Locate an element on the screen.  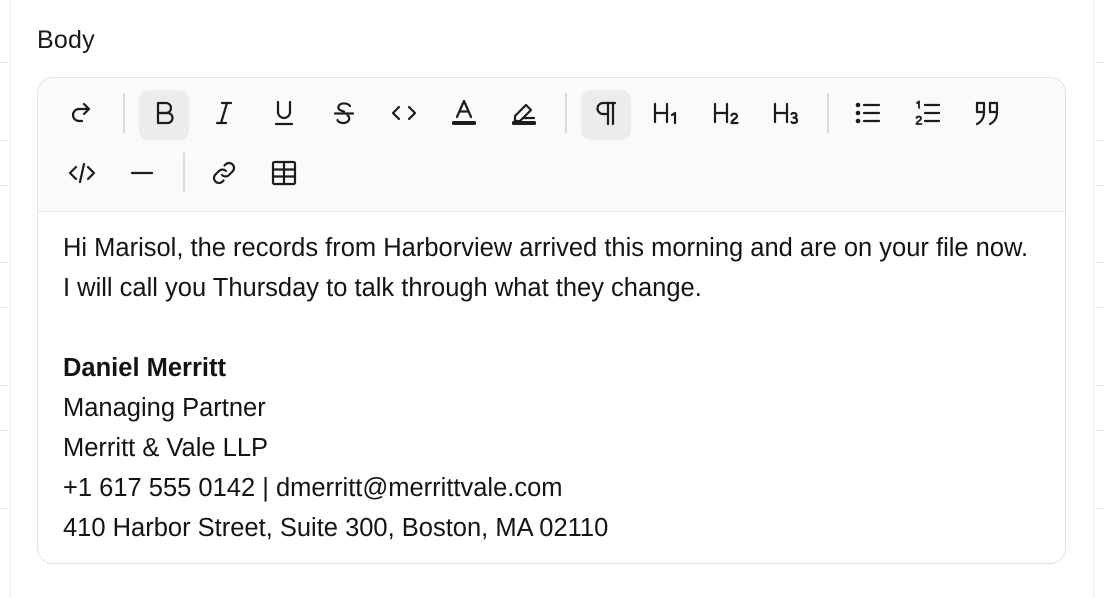
pilcrow-icon is located at coordinates (606, 115).